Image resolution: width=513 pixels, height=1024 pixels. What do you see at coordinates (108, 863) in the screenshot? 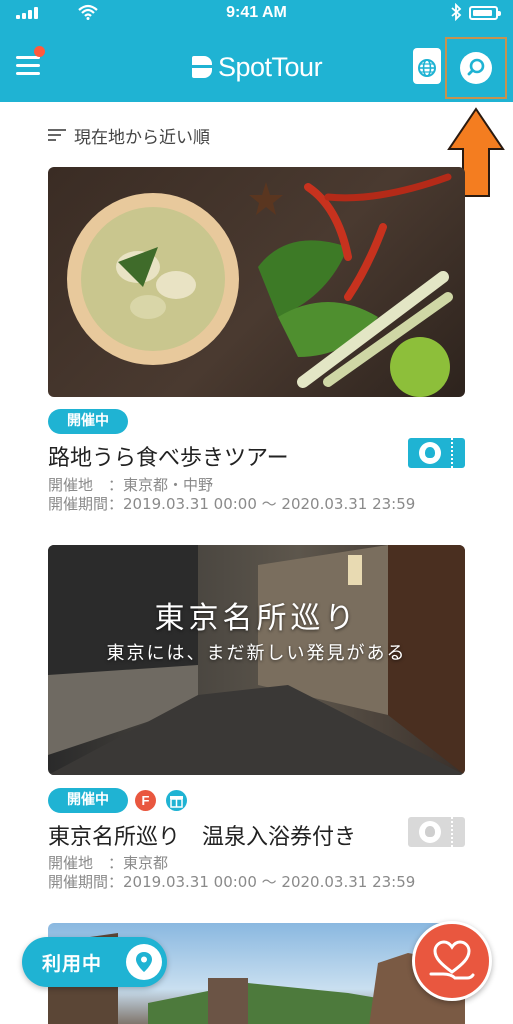
I see `tour-location: 開催地 ：東京都` at bounding box center [108, 863].